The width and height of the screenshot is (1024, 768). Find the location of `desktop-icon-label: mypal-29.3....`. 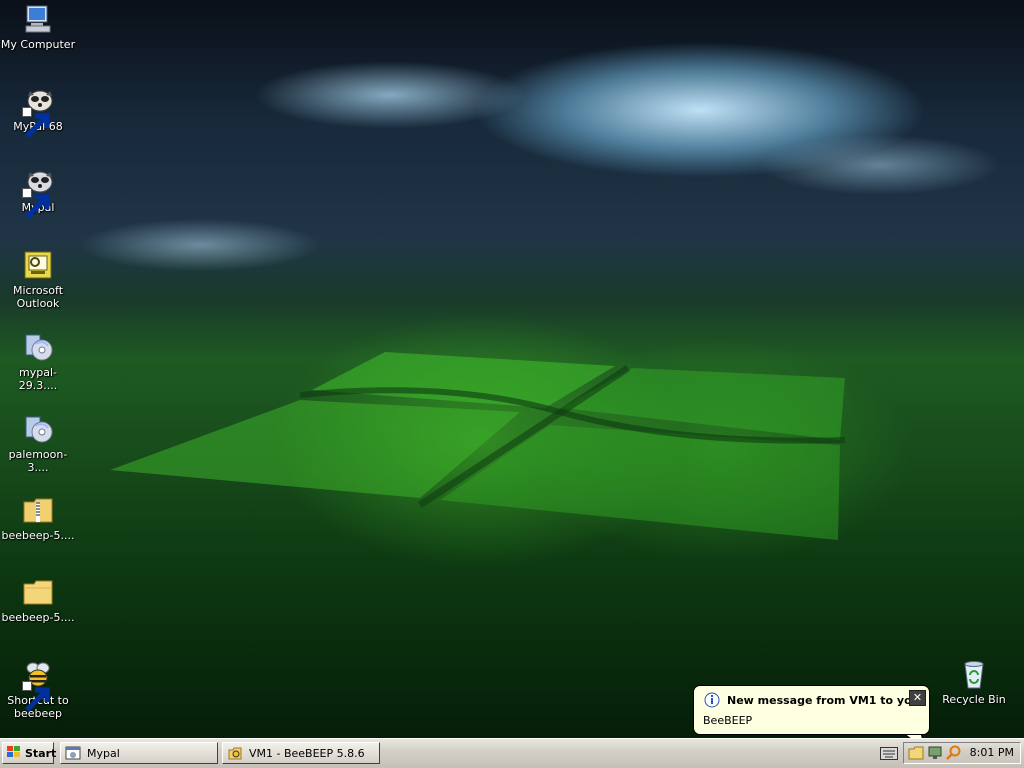

desktop-icon-label: mypal-29.3.... is located at coordinates (38, 379).